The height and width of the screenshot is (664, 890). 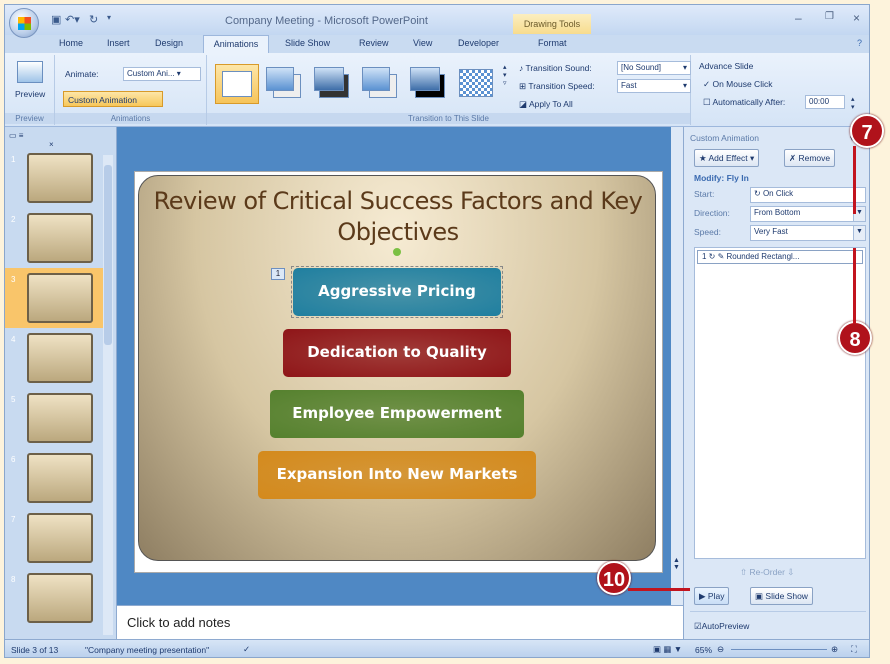 What do you see at coordinates (109, 17) in the screenshot?
I see `customize-qat-icon: ▾` at bounding box center [109, 17].